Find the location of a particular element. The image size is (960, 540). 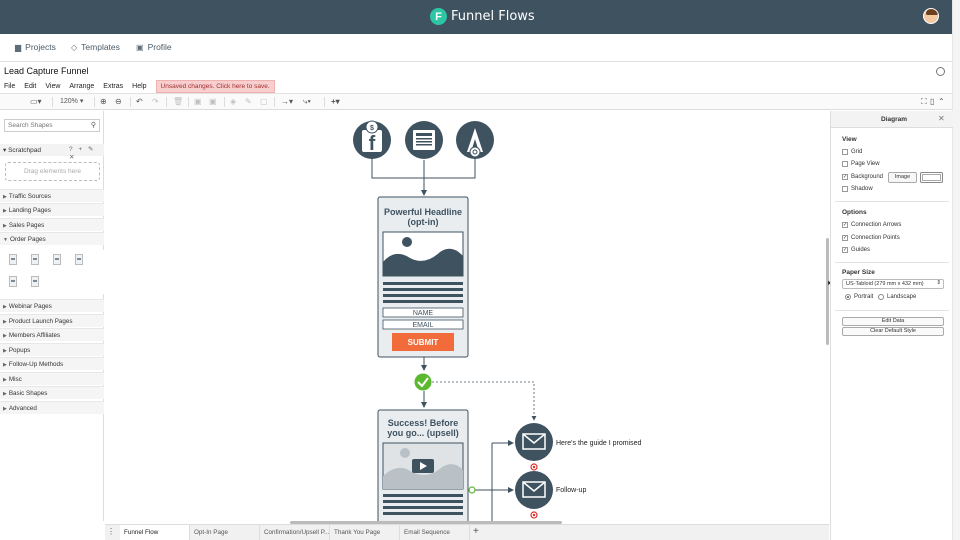

shape-search: ⚲ is located at coordinates (52, 125).